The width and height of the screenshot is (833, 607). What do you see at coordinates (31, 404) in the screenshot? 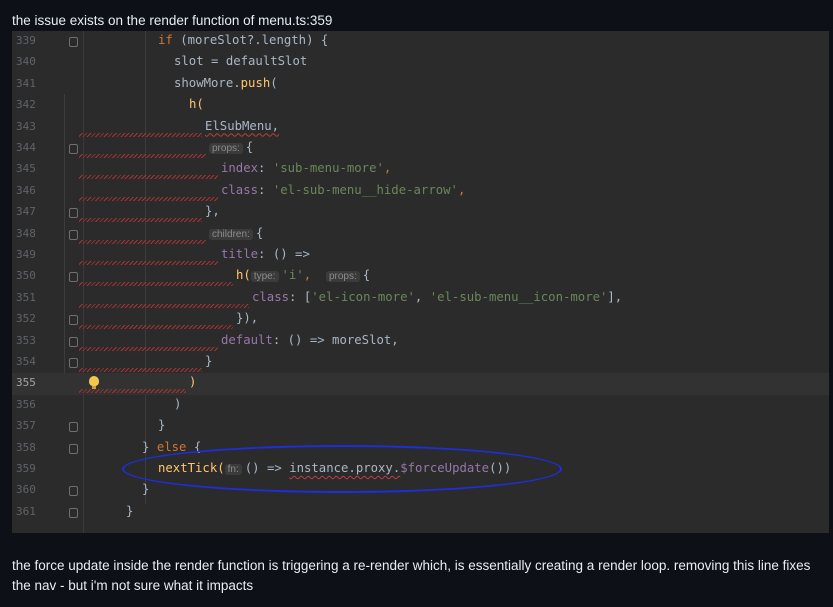
I see `line-number: 356` at bounding box center [31, 404].